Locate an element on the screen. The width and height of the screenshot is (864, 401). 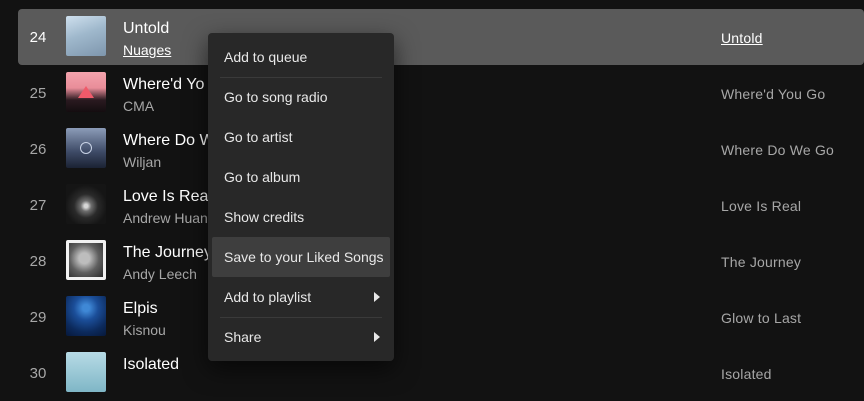
track-row-28: 28 The Journey Andy Leech The Journey is located at coordinates (441, 261).